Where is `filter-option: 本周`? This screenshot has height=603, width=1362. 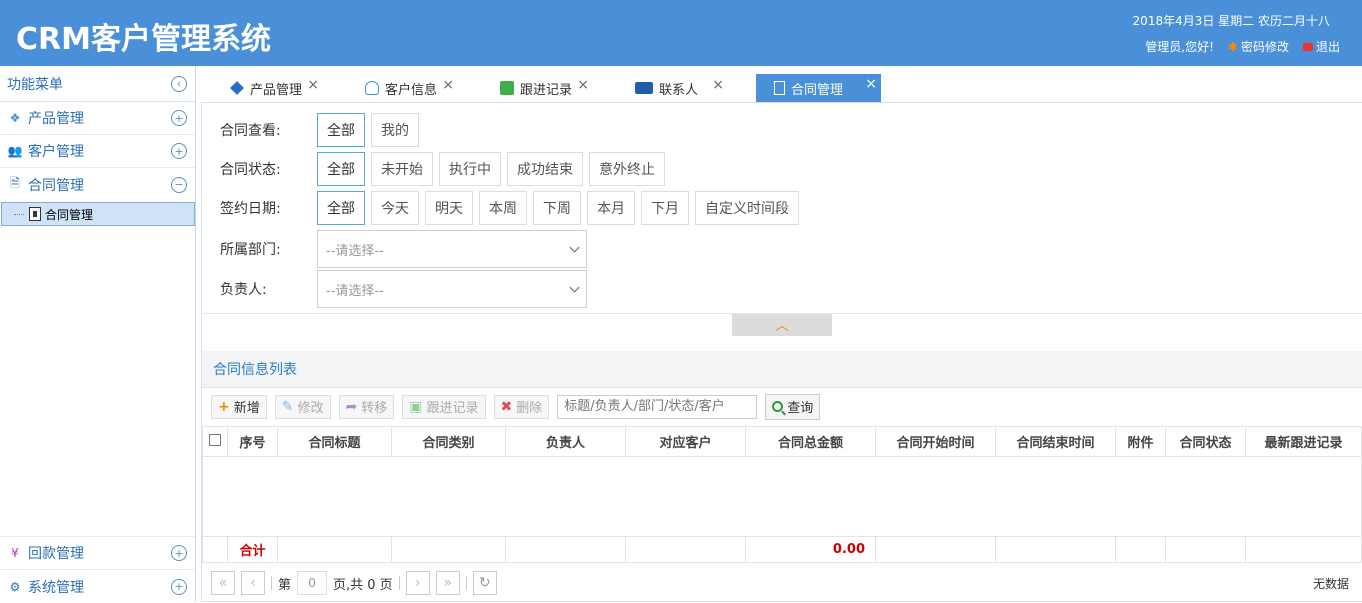
filter-option: 本周 is located at coordinates (503, 208).